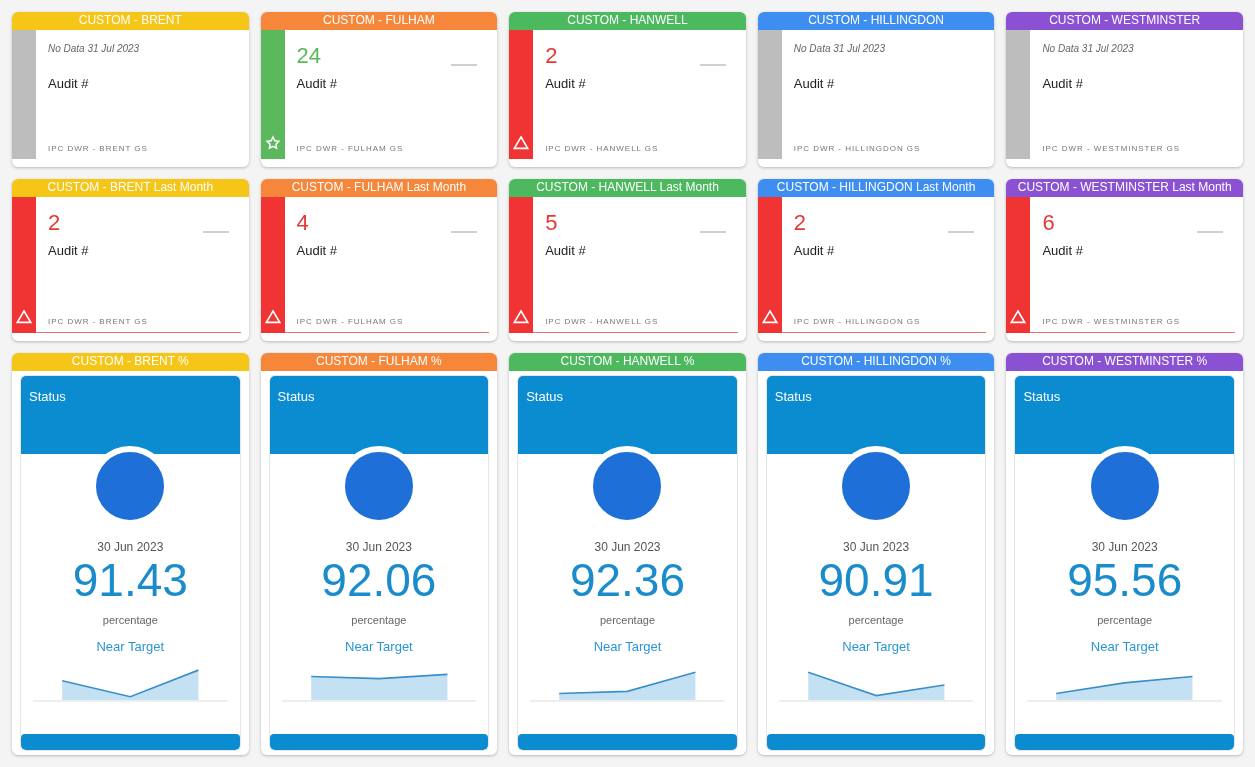 The image size is (1255, 767). What do you see at coordinates (130, 21) in the screenshot?
I see `tile-title: CUSTOM - BRENT` at bounding box center [130, 21].